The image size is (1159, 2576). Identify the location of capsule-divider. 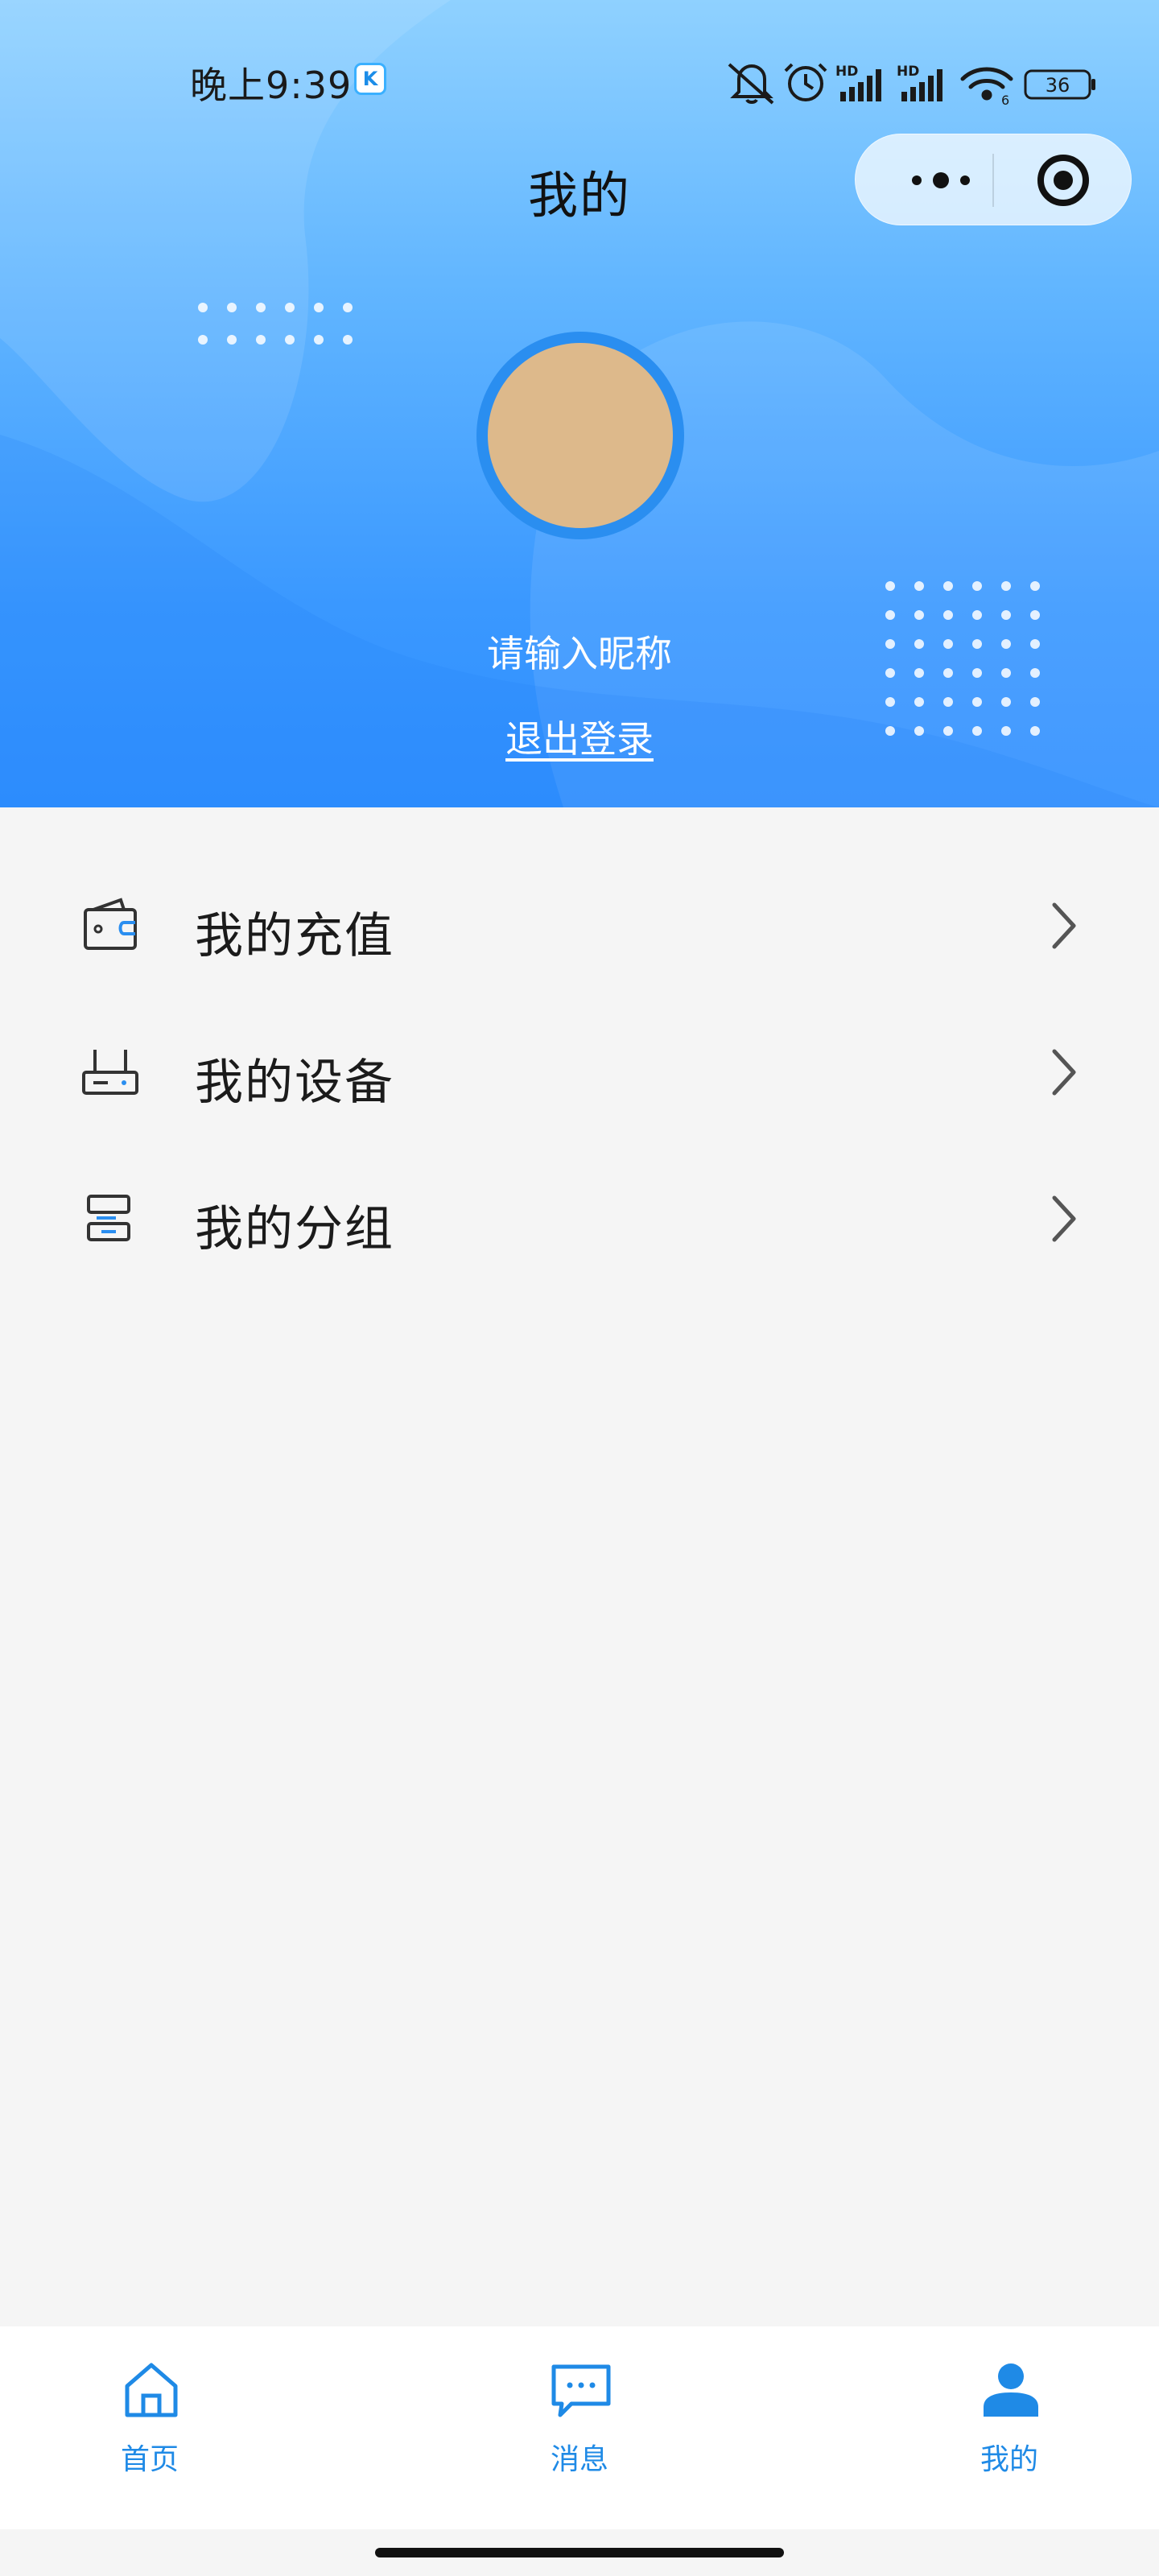
(993, 180).